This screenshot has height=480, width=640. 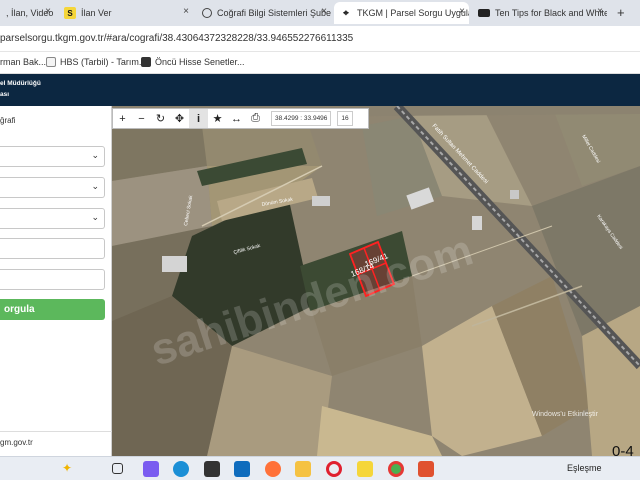 What do you see at coordinates (217, 118) in the screenshot?
I see `star-icon: ★` at bounding box center [217, 118].